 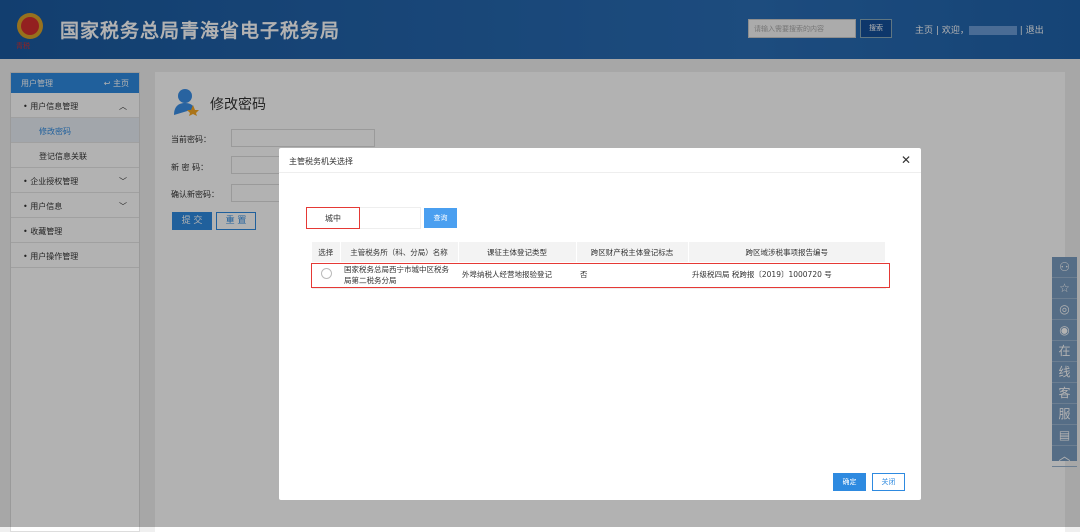 I want to click on query-input-value: 城中, so click(x=333, y=218).